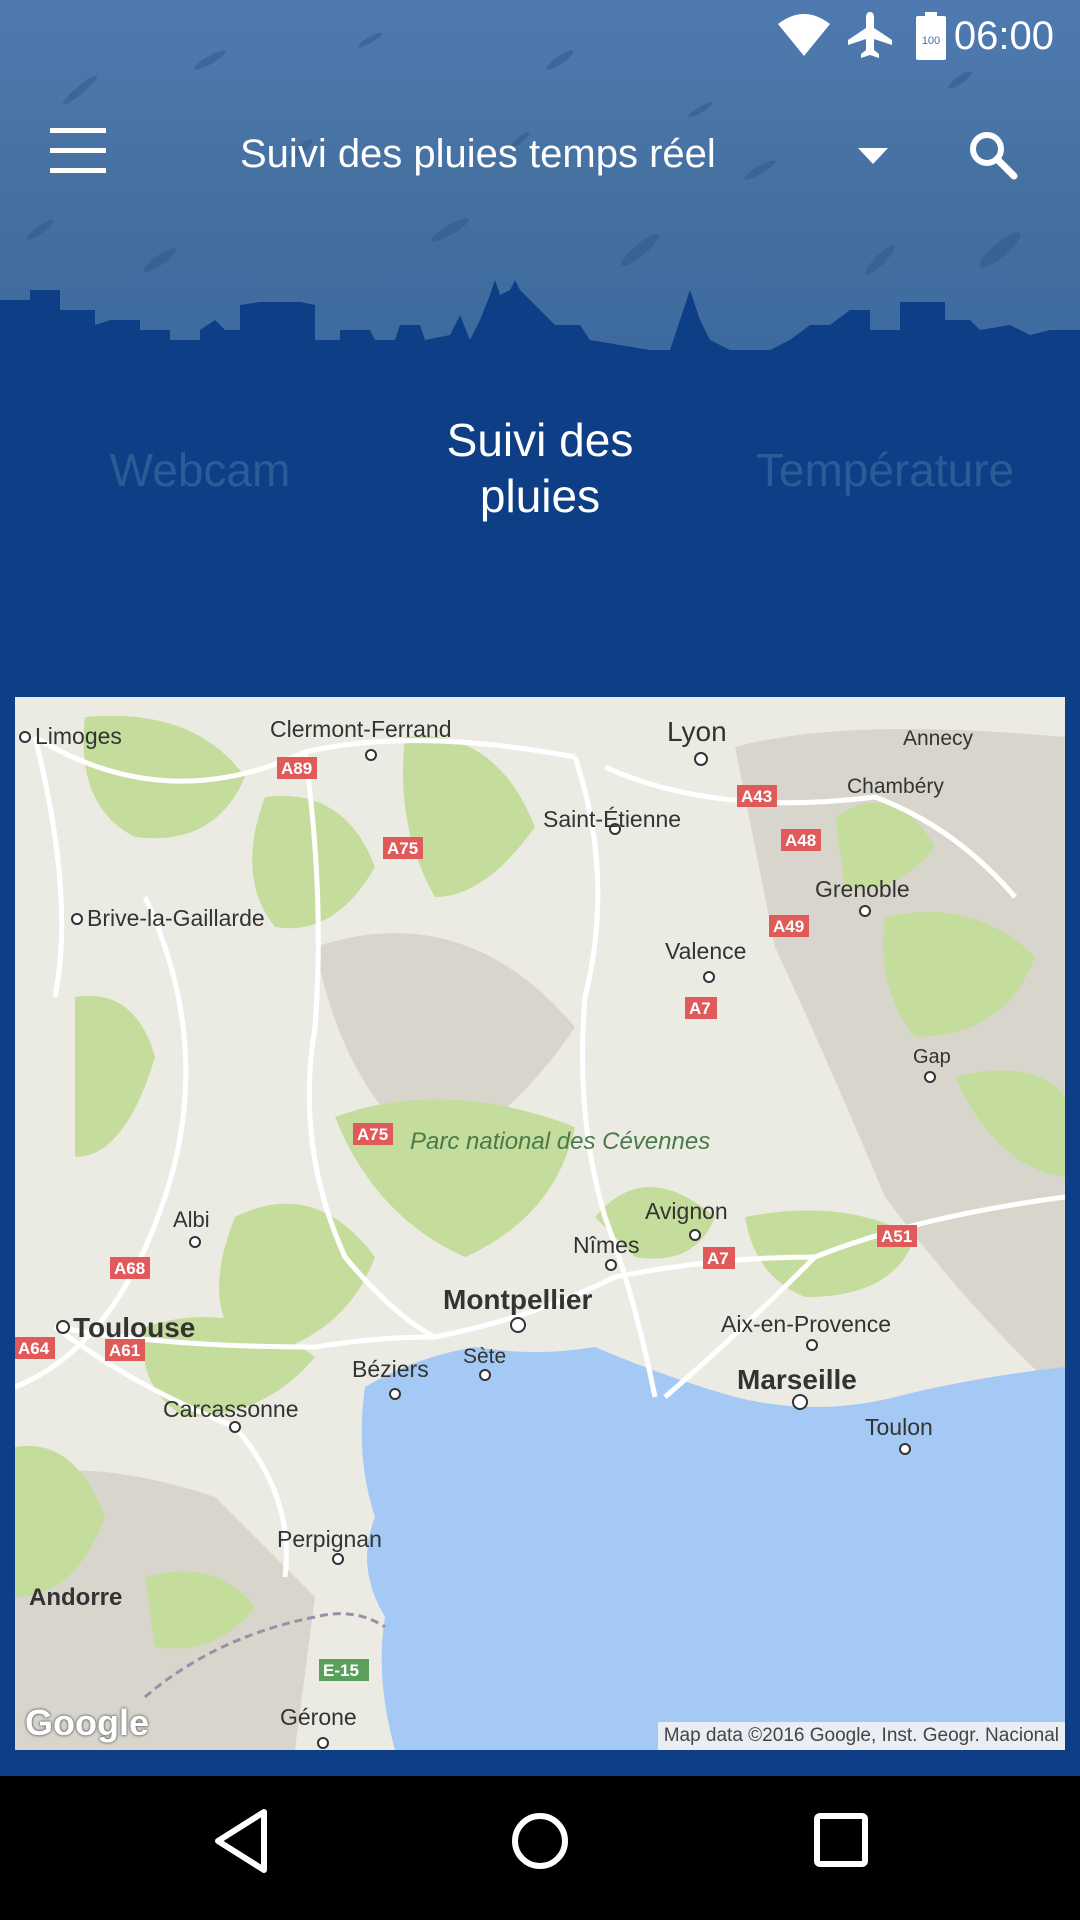 The height and width of the screenshot is (1920, 1080). Describe the element at coordinates (938, 738) in the screenshot. I see `city-label: Annecy` at that location.